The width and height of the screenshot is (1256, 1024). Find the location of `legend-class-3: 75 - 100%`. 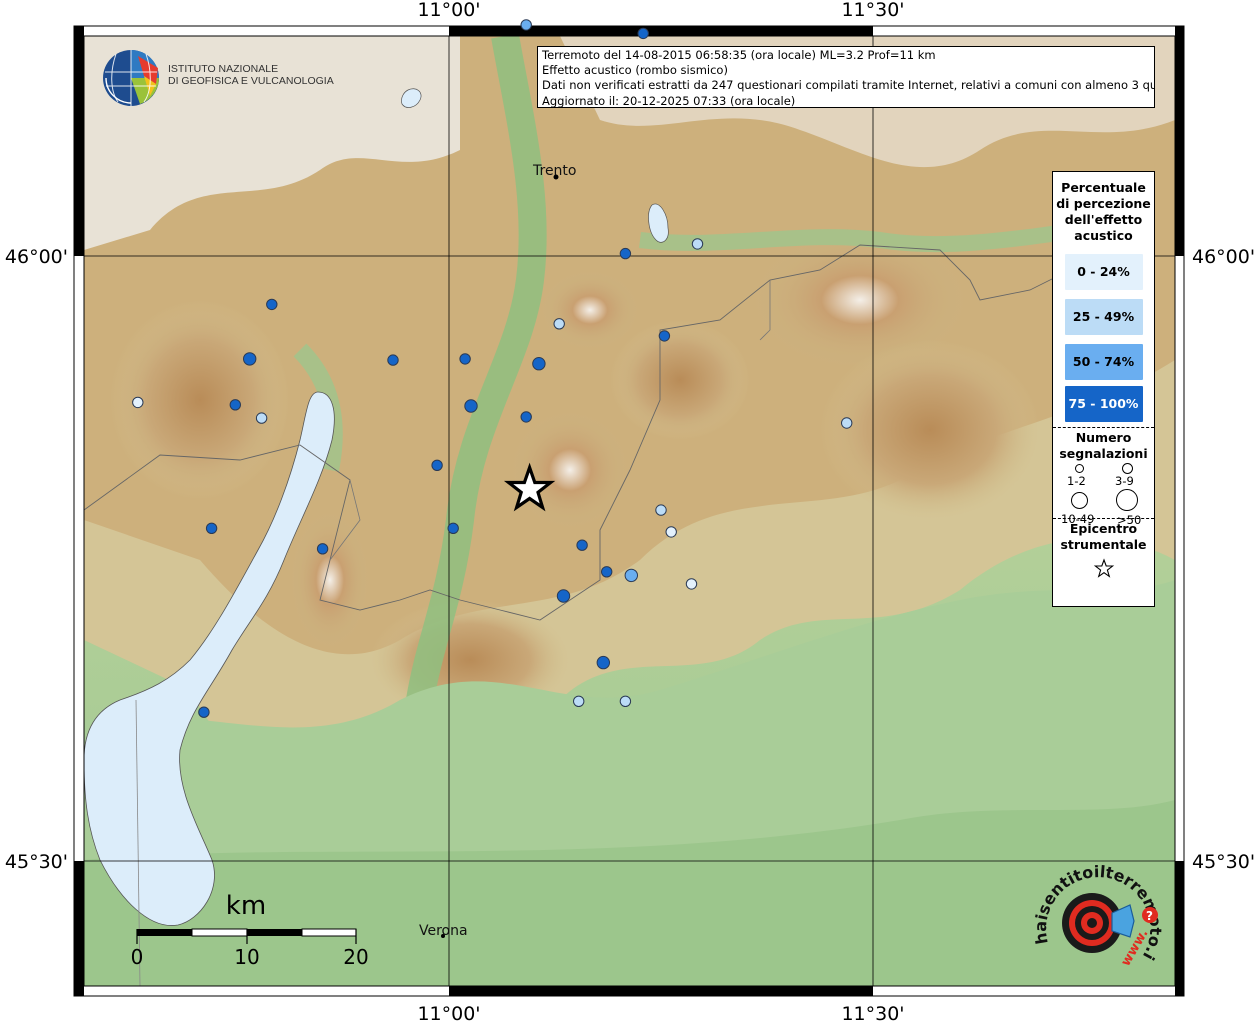

legend-class-3: 75 - 100% is located at coordinates (1103, 404).